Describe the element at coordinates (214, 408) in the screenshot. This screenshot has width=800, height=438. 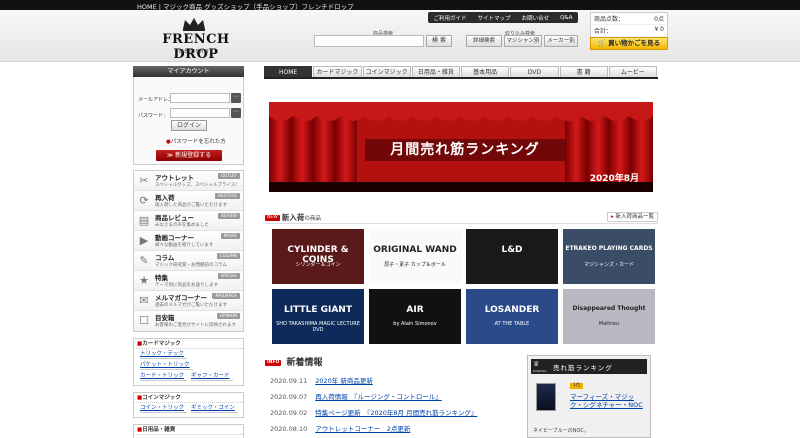
I see `category-link-gimmick-coin: ギミック・コイン` at that location.